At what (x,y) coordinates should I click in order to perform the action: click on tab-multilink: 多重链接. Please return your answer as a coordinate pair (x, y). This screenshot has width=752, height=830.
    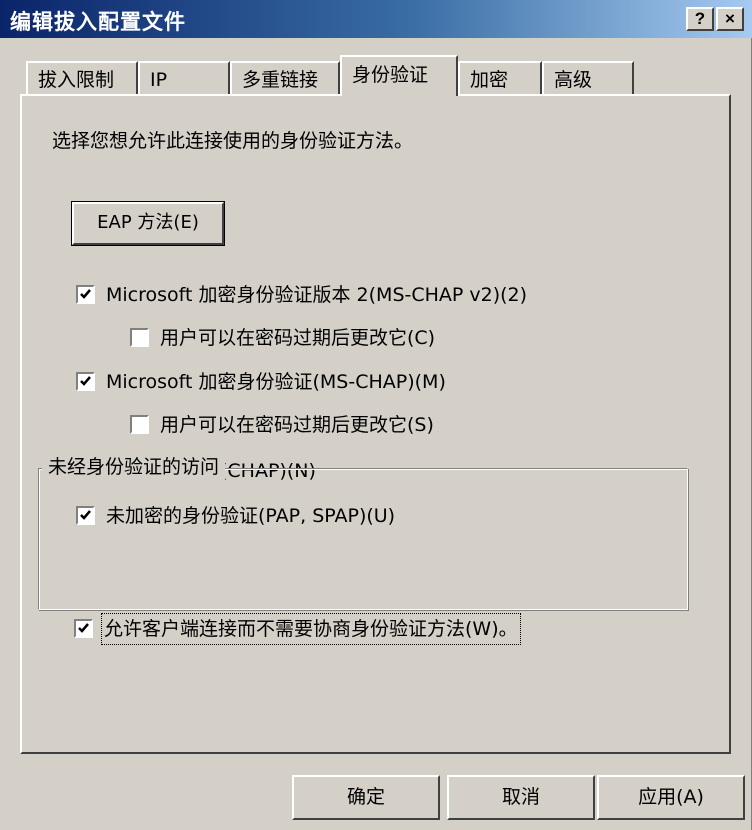
    Looking at the image, I should click on (285, 78).